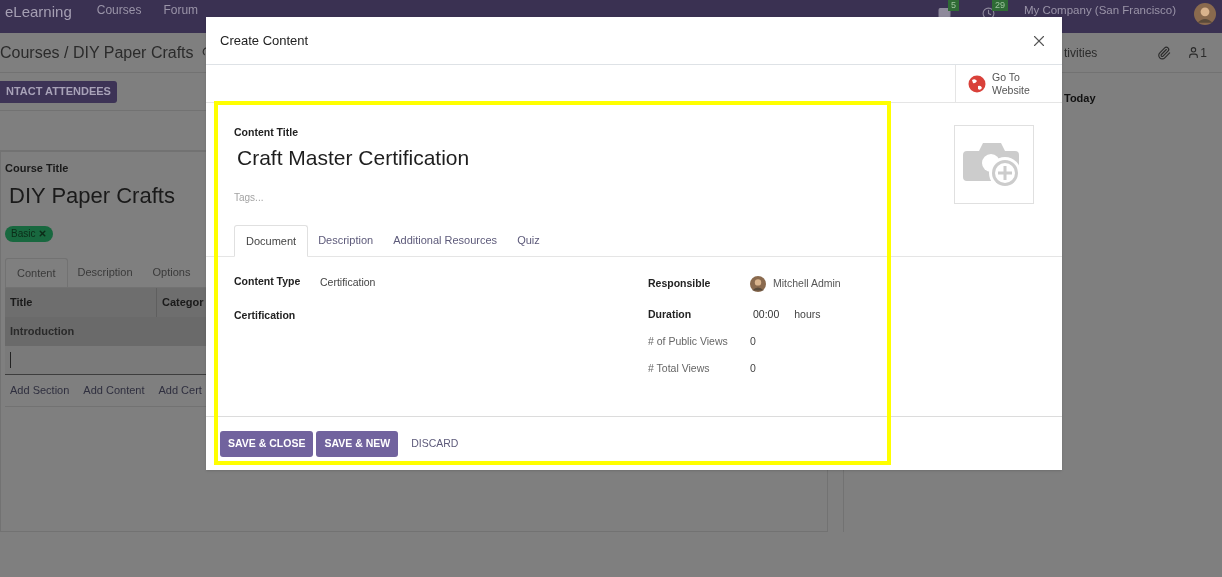 This screenshot has width=1222, height=577. I want to click on column-header: Categor, so click(182, 303).